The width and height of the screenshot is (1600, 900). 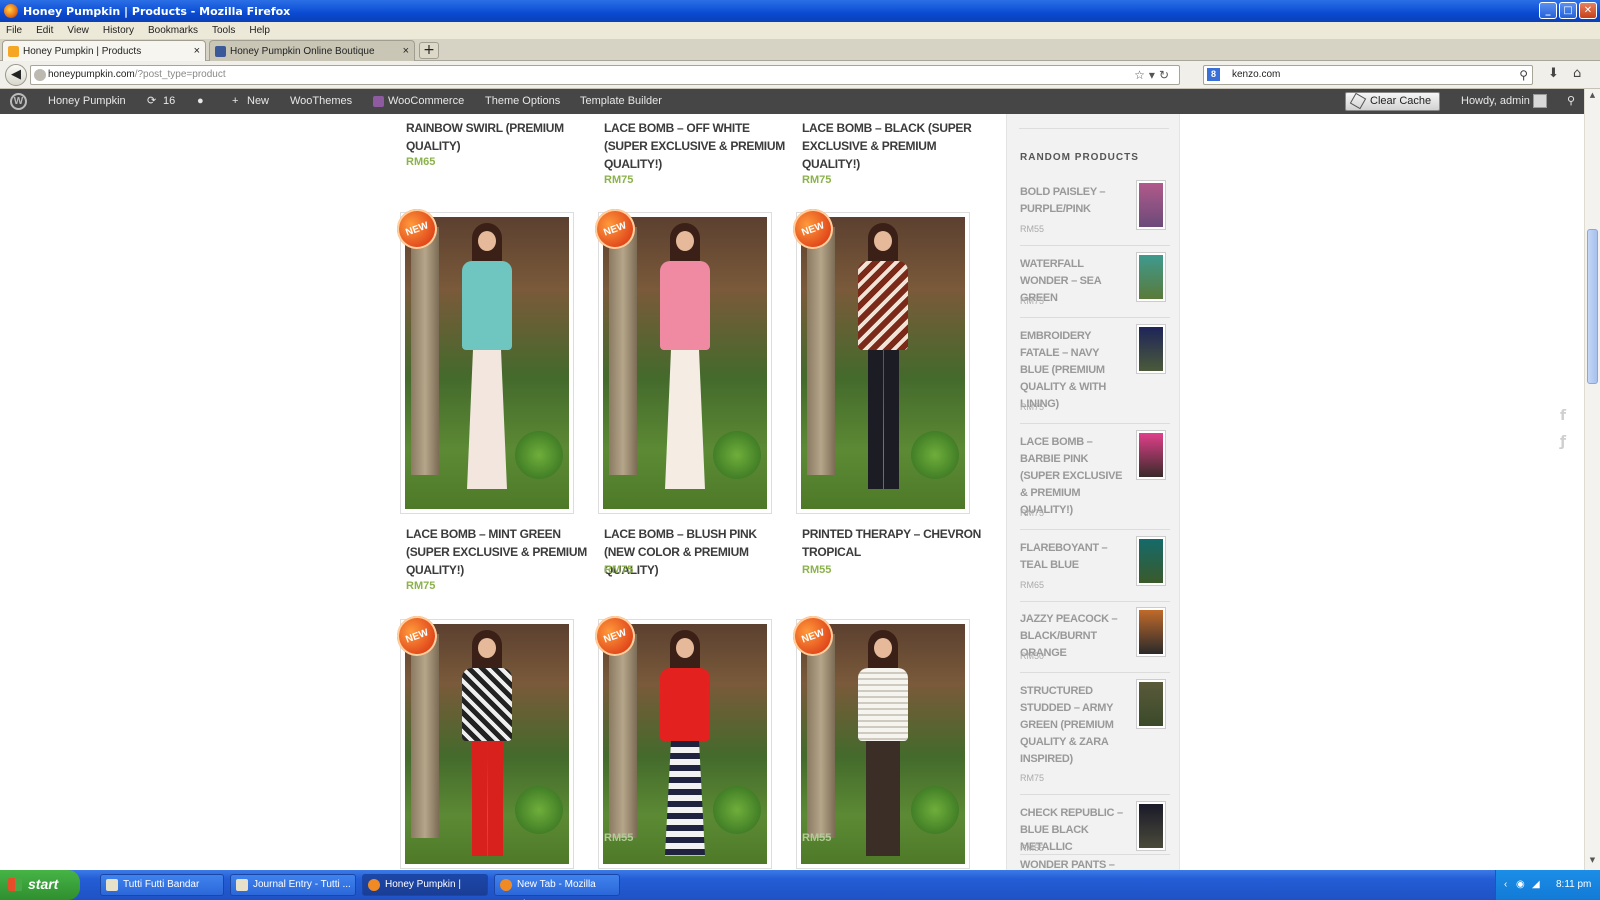 What do you see at coordinates (321, 101) in the screenshot?
I see `woothemes-link: WooThemes` at bounding box center [321, 101].